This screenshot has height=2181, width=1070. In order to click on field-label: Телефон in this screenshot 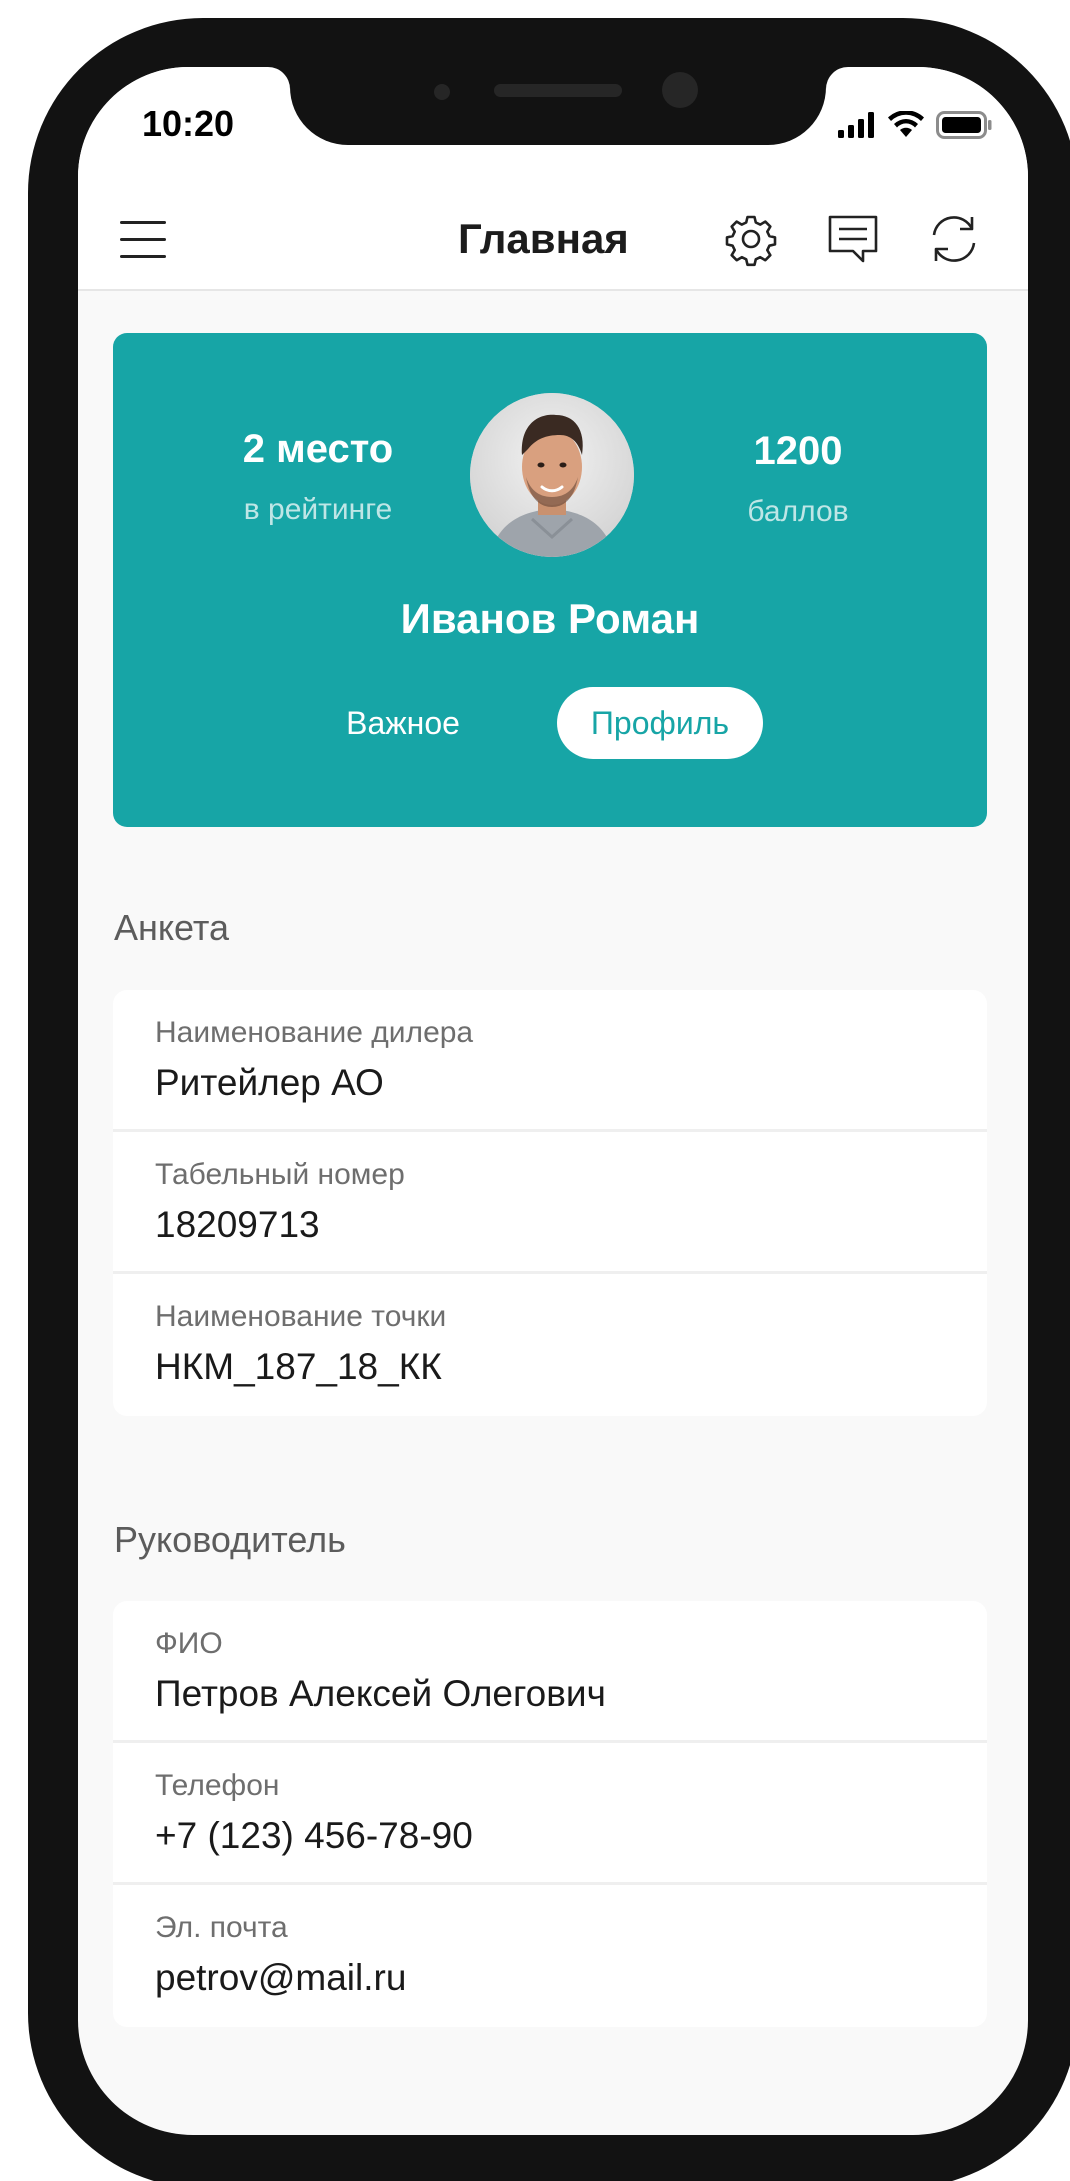, I will do `click(217, 1785)`.